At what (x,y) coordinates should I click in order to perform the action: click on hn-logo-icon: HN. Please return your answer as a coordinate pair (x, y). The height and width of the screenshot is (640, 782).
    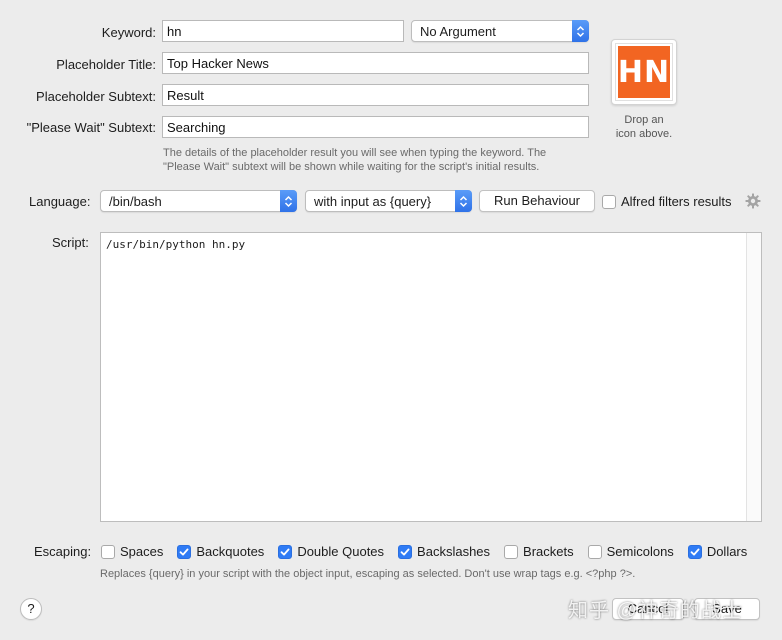
    Looking at the image, I should click on (644, 72).